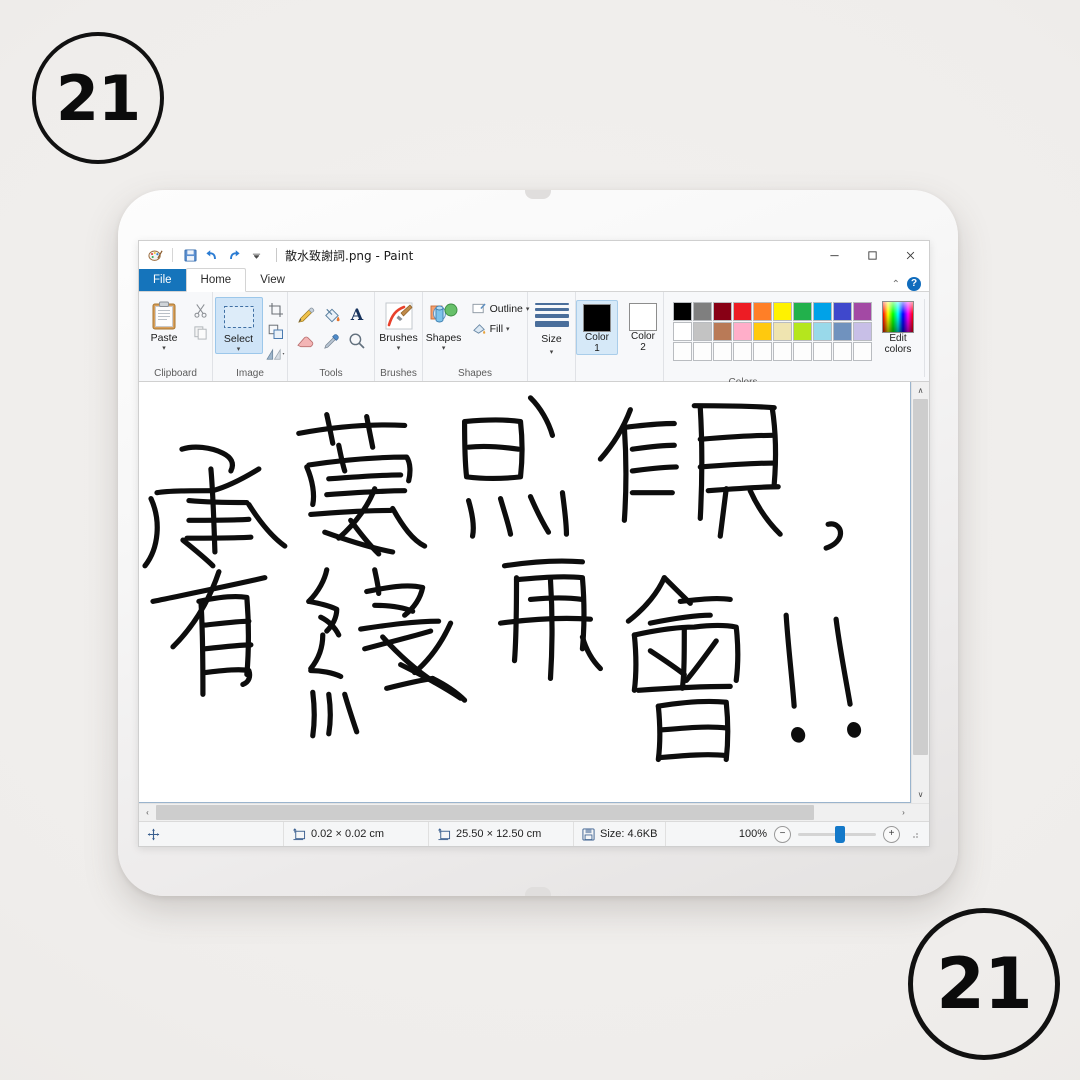 The width and height of the screenshot is (1080, 1080). Describe the element at coordinates (331, 341) in the screenshot. I see `color-picker-icon` at that location.